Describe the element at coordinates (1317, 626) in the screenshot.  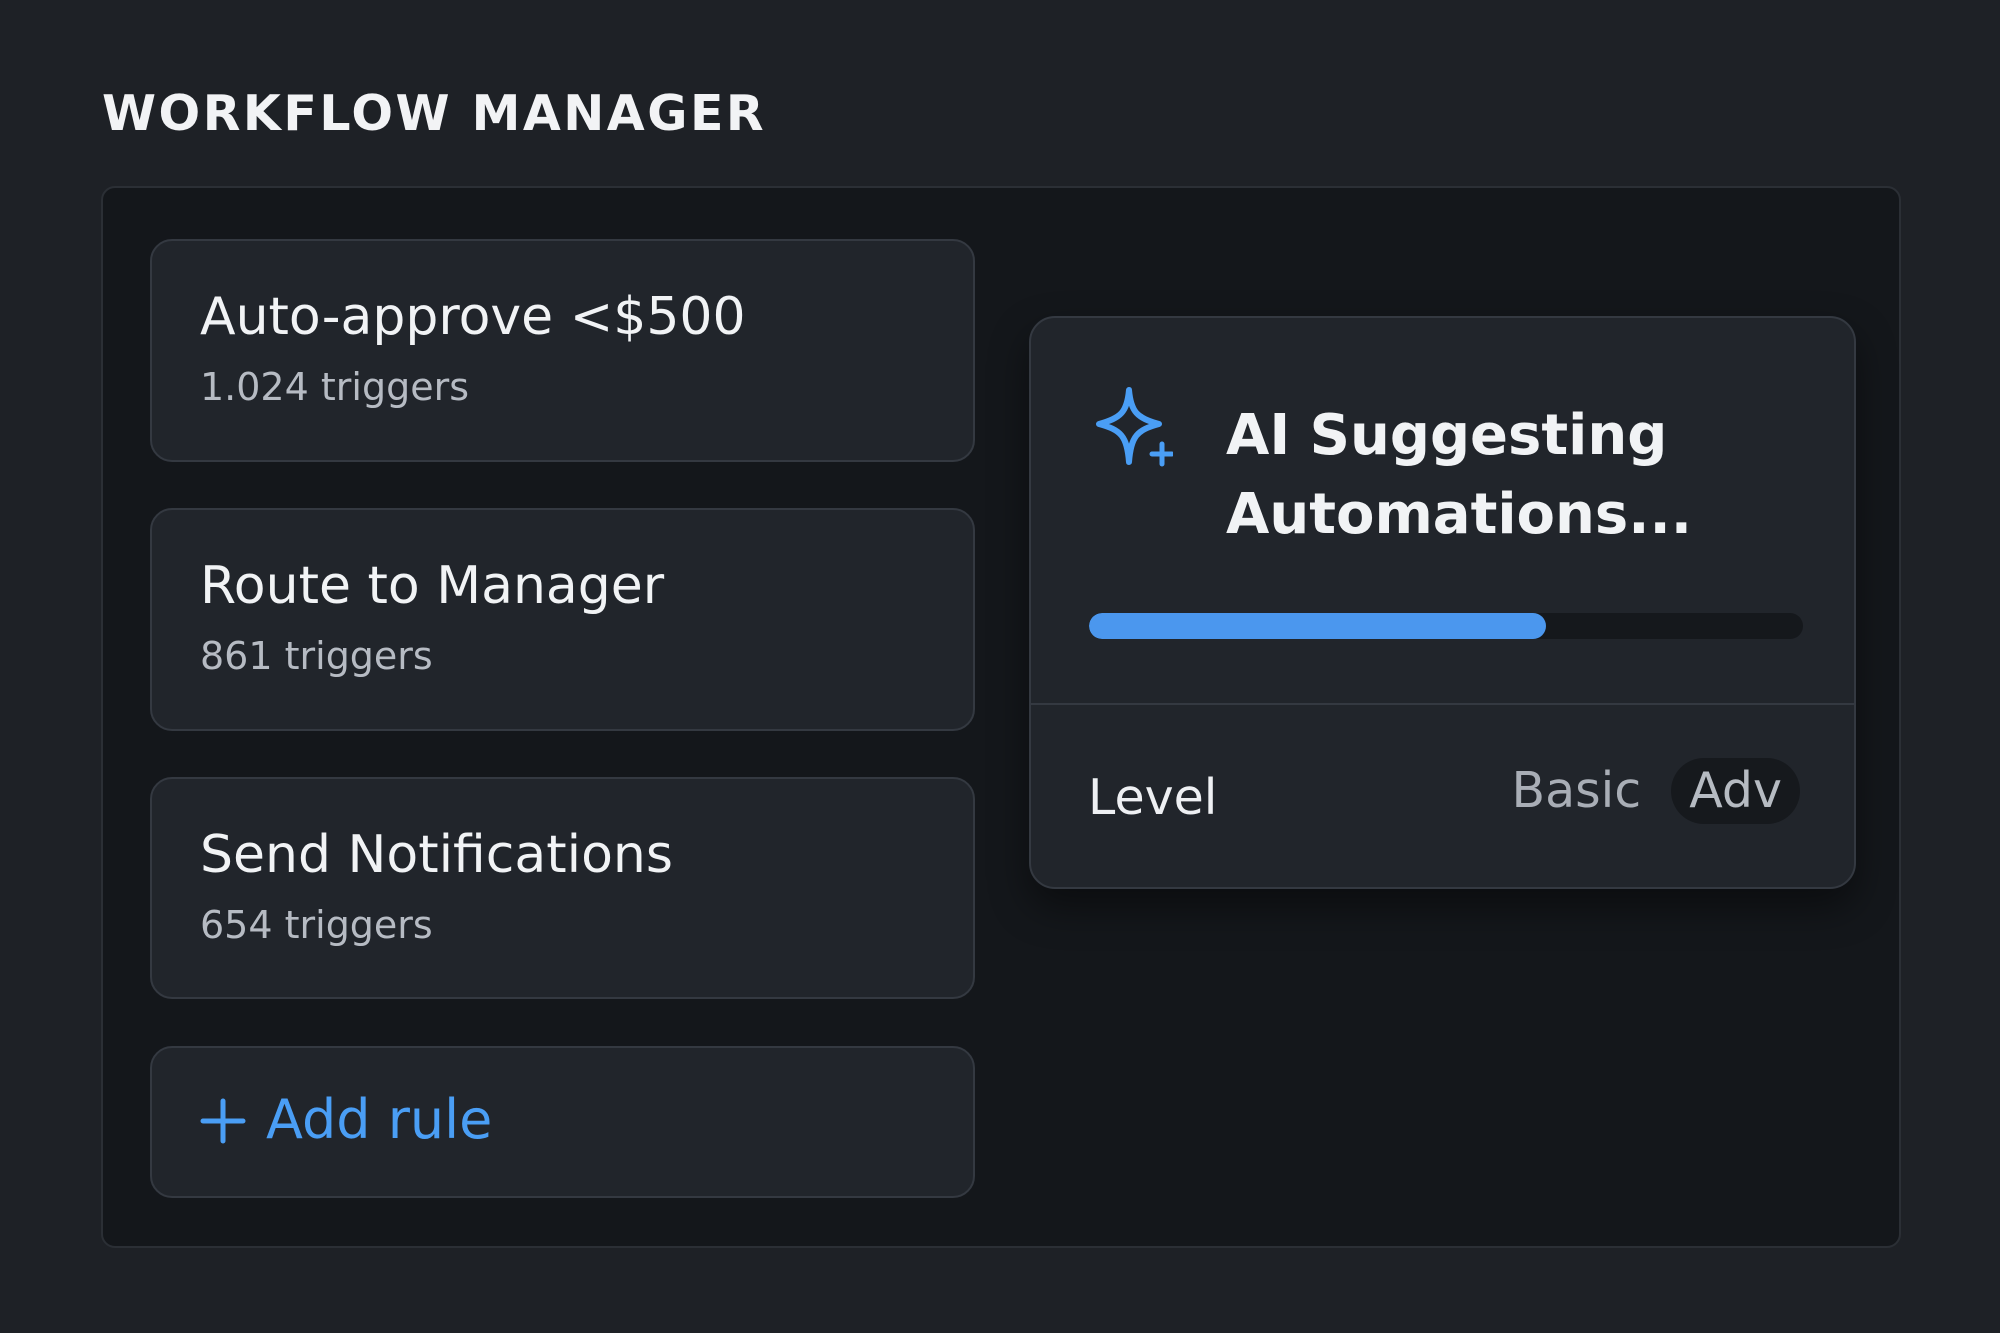
I see `ai-progress-fill` at that location.